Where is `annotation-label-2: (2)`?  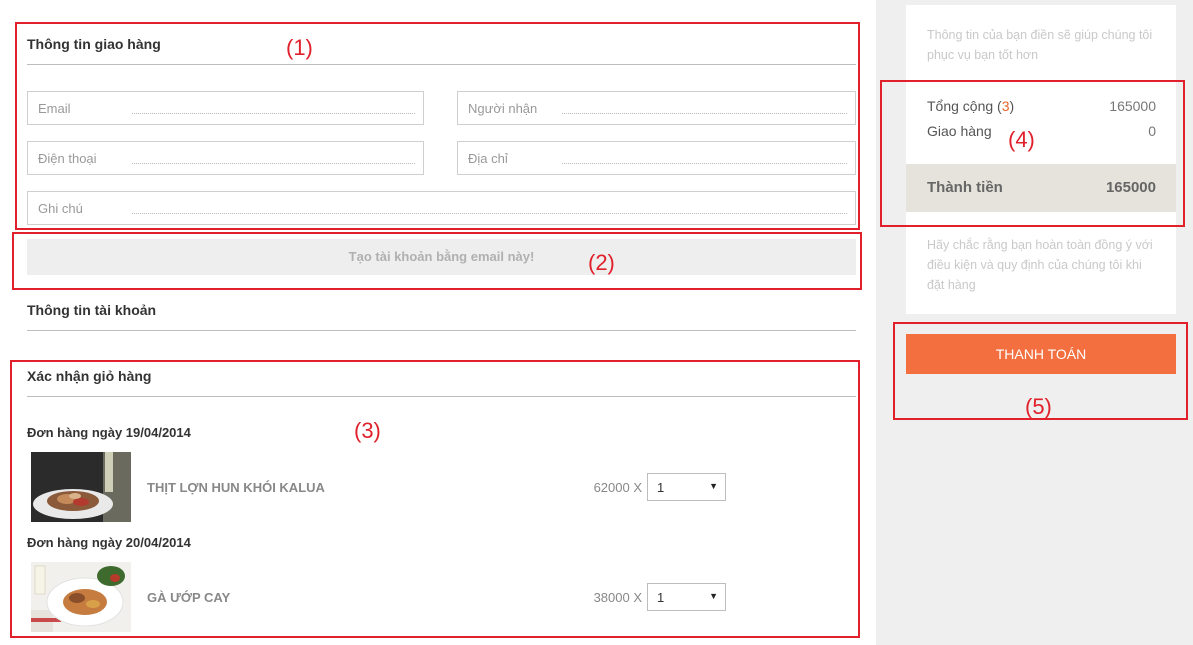
annotation-label-2: (2) is located at coordinates (601, 262).